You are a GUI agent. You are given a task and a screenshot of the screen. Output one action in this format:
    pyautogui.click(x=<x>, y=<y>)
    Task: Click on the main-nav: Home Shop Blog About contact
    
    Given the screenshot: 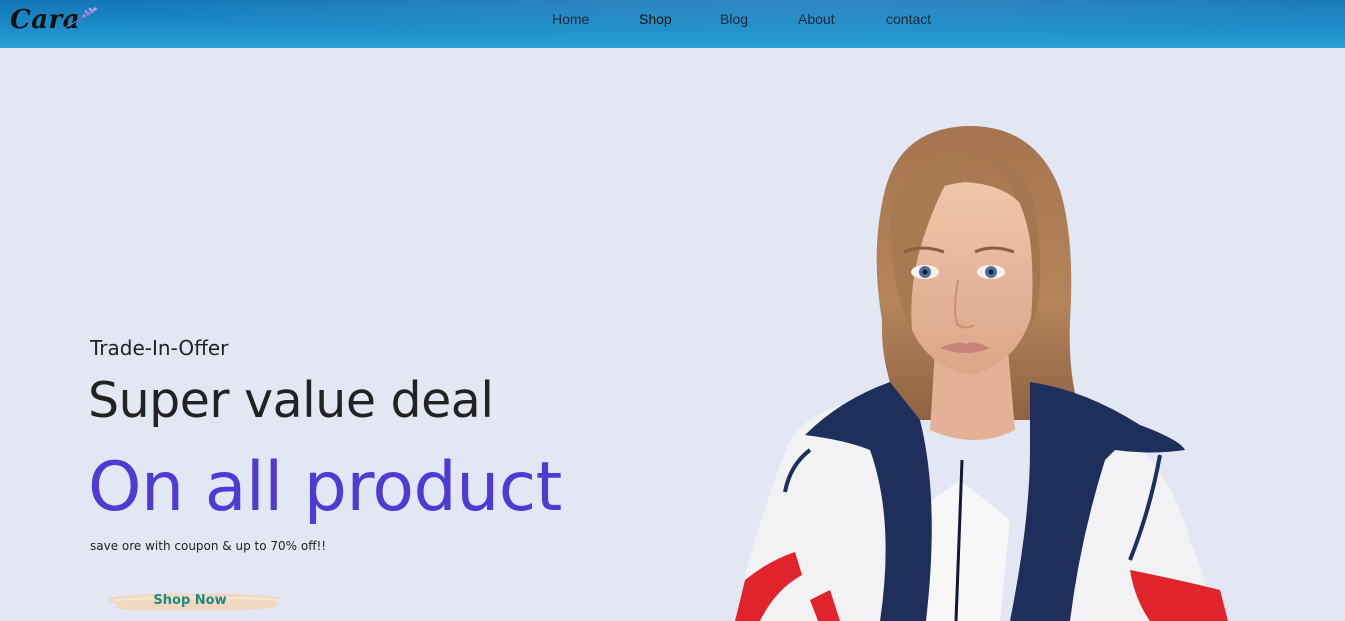 What is the action you would take?
    pyautogui.click(x=672, y=19)
    